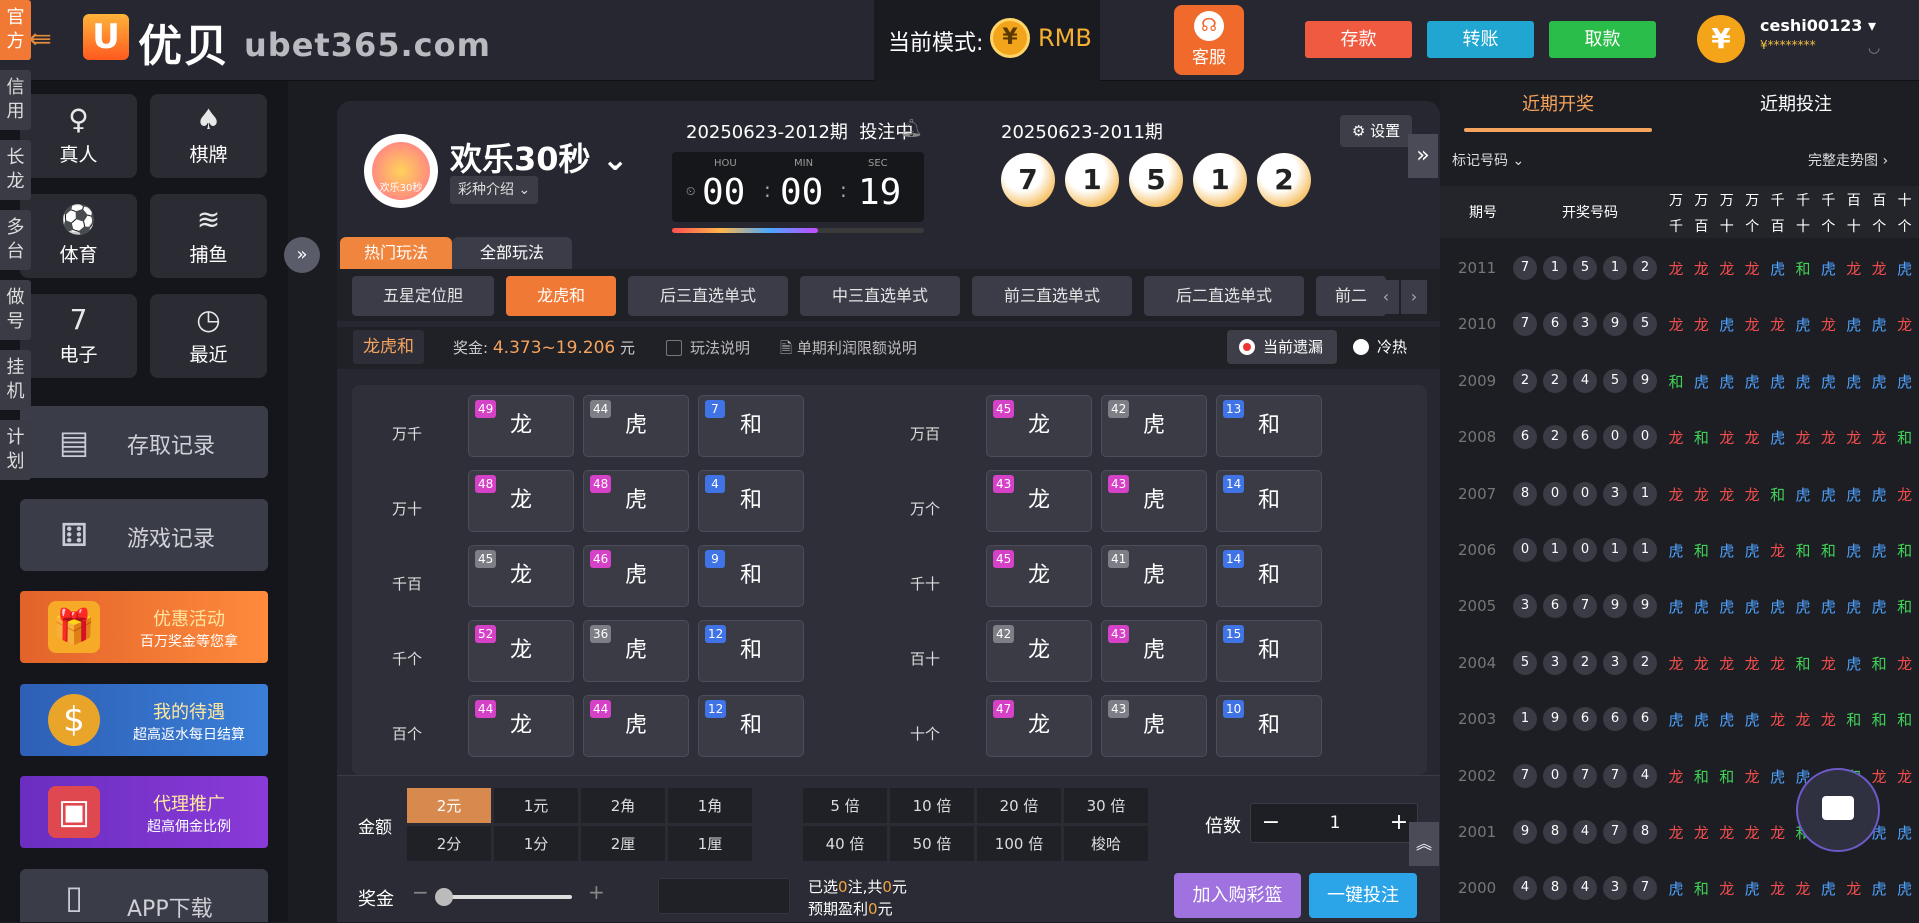 Image resolution: width=1919 pixels, height=923 pixels. Describe the element at coordinates (1282, 347) in the screenshot. I see `missing-radio: 当前遗漏` at that location.